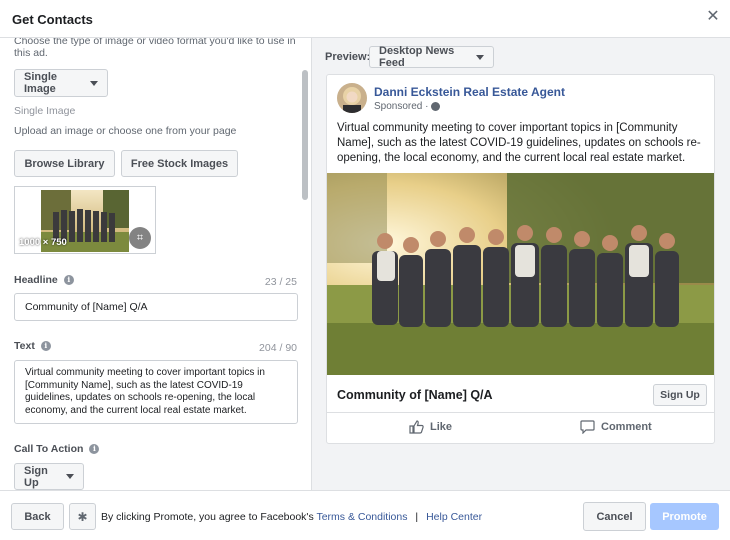 The width and height of the screenshot is (730, 540). I want to click on text-label: Text i, so click(32, 346).